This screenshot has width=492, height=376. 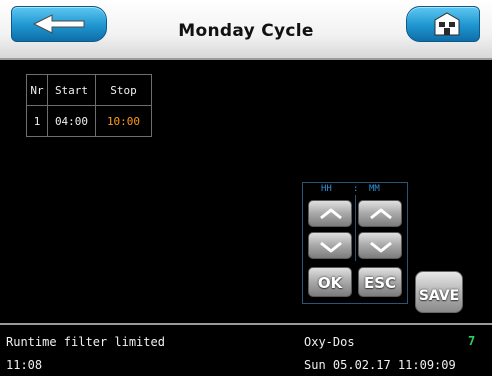 I want to click on save-label: SAVE, so click(x=439, y=296).